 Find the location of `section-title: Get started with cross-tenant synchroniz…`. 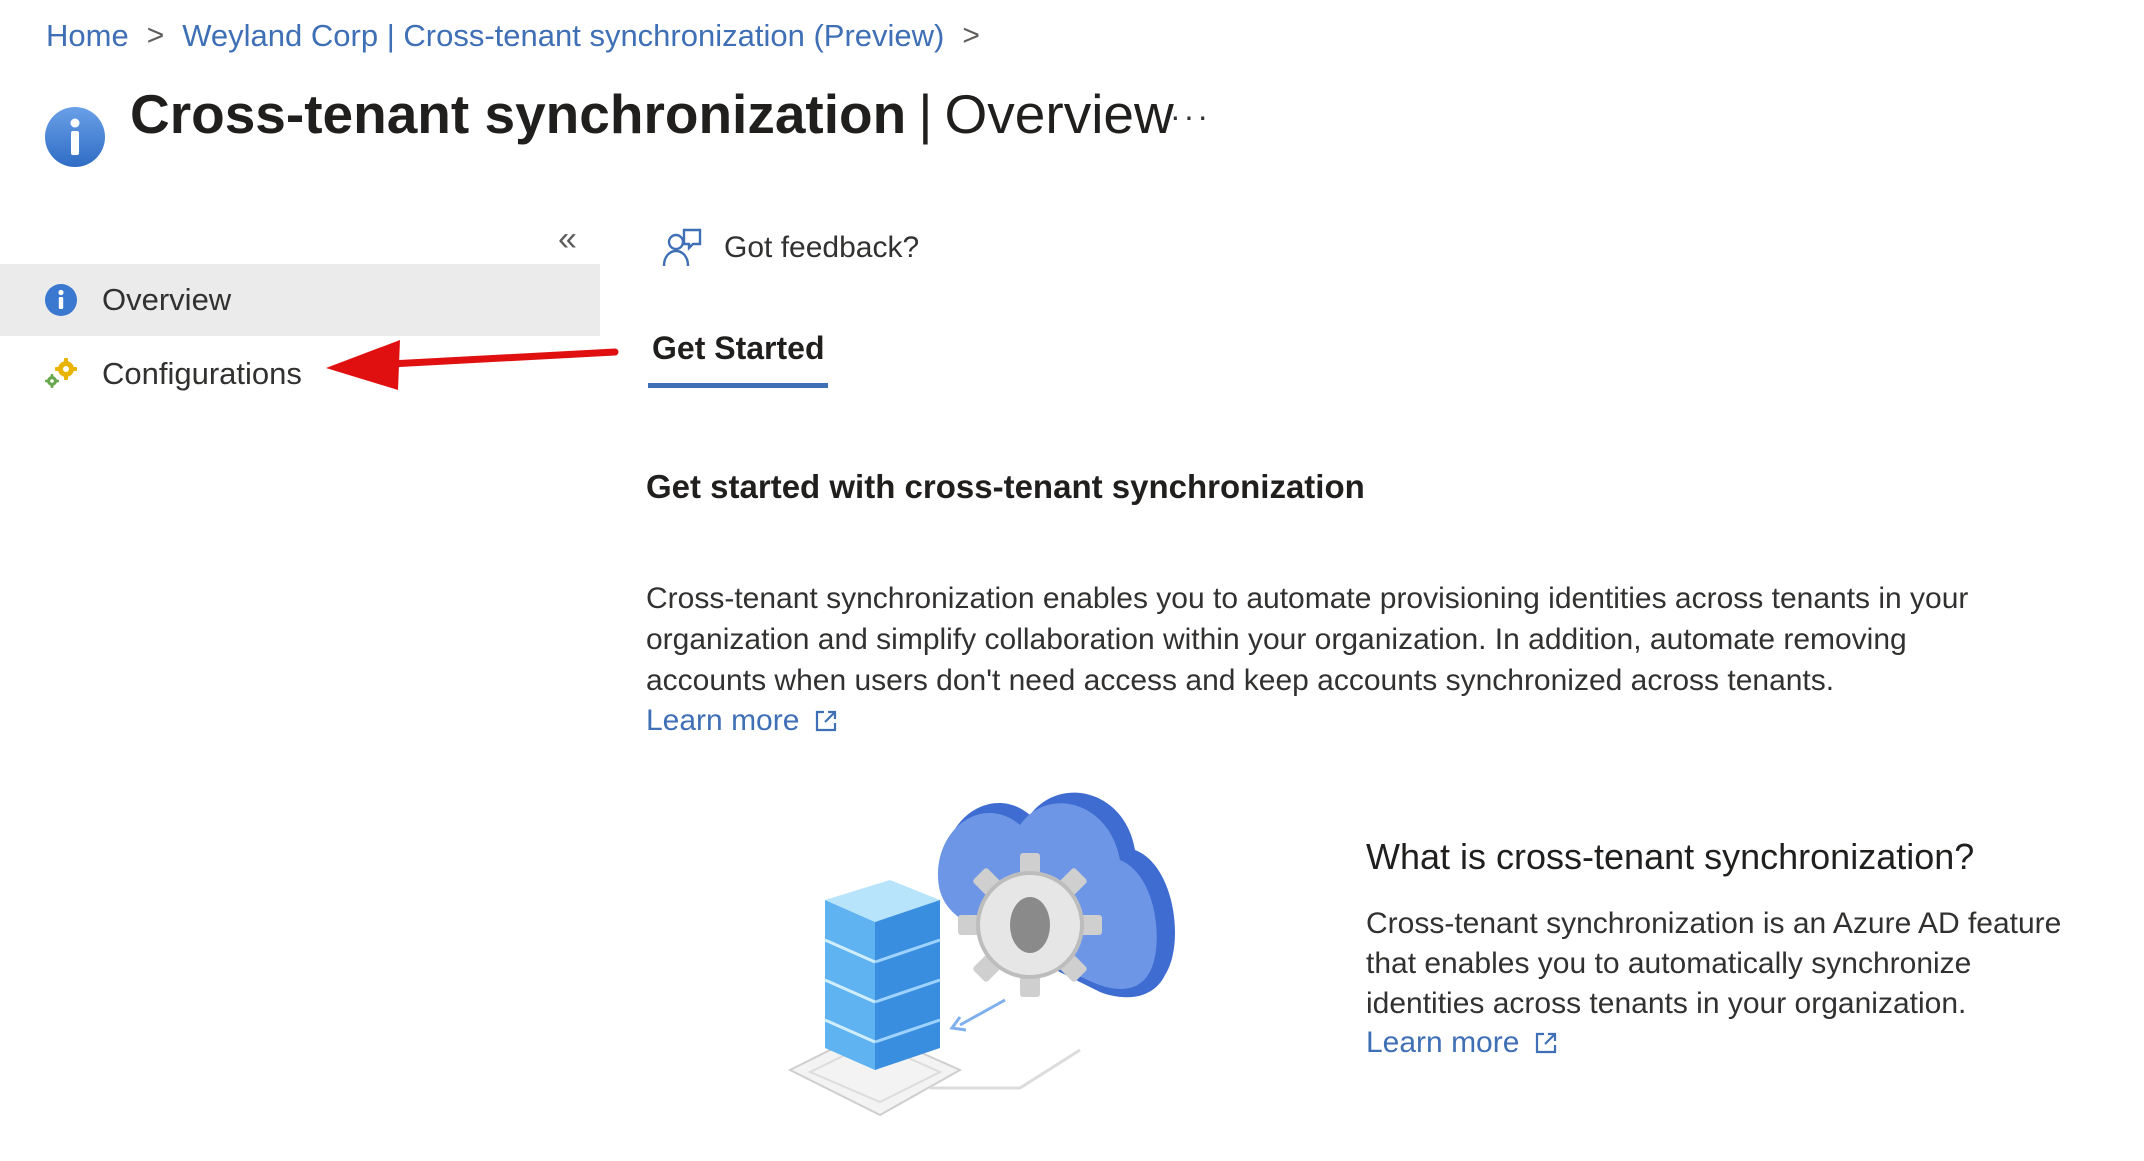

section-title: Get started with cross-tenant synchroniz… is located at coordinates (1005, 486).